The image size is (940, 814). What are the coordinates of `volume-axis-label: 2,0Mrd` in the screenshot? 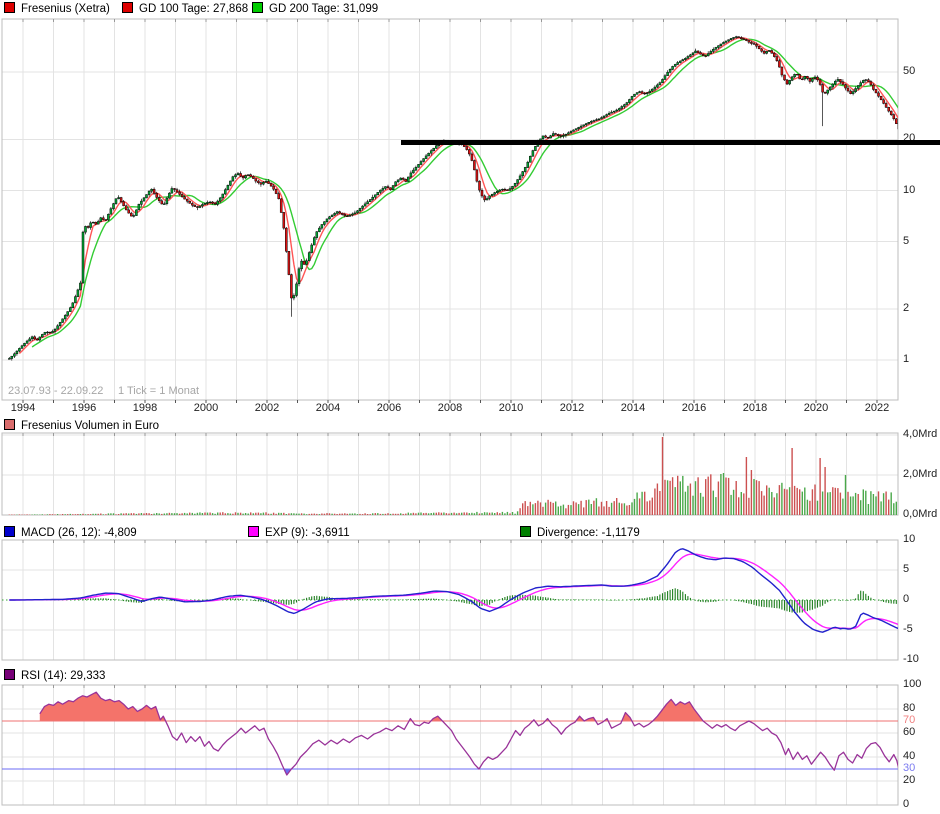 It's located at (920, 474).